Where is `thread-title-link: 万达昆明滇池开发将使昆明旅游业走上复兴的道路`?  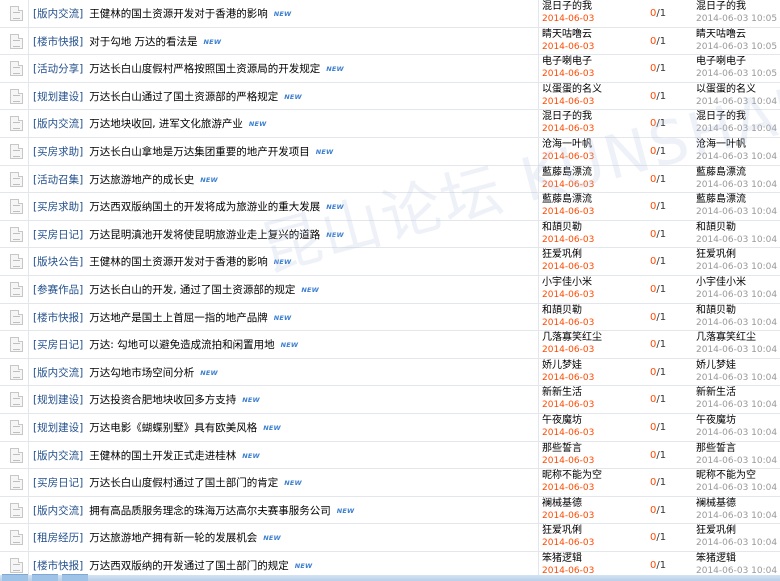
thread-title-link: 万达昆明滇池开发将使昆明旅游业走上复兴的道路 is located at coordinates (204, 235).